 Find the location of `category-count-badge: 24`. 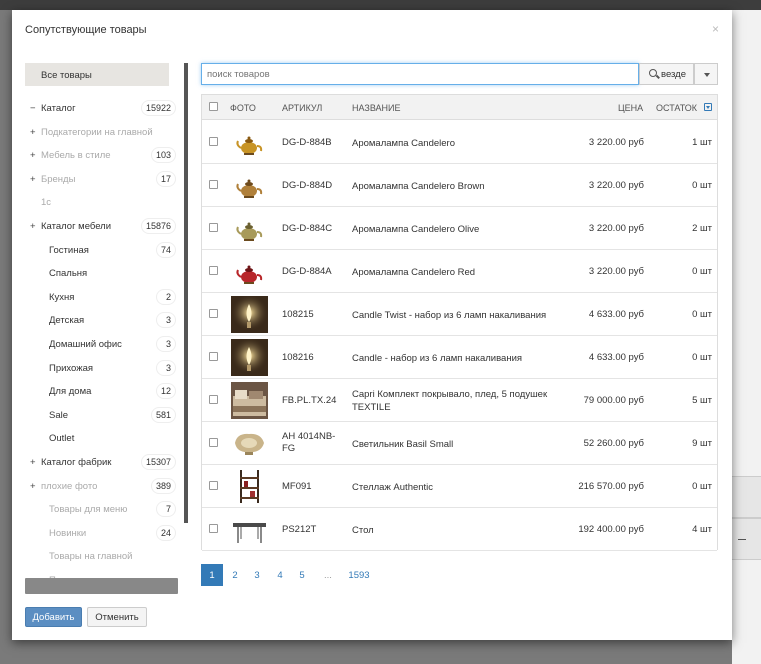

category-count-badge: 24 is located at coordinates (165, 532).